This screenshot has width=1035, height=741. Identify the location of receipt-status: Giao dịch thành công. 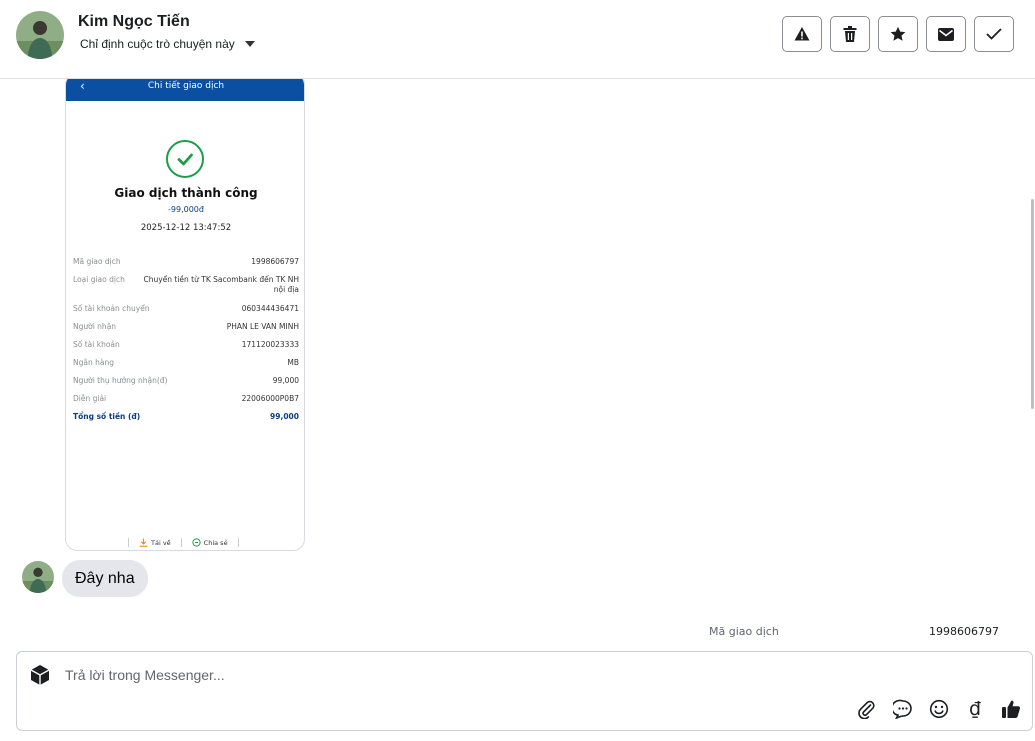
(186, 193).